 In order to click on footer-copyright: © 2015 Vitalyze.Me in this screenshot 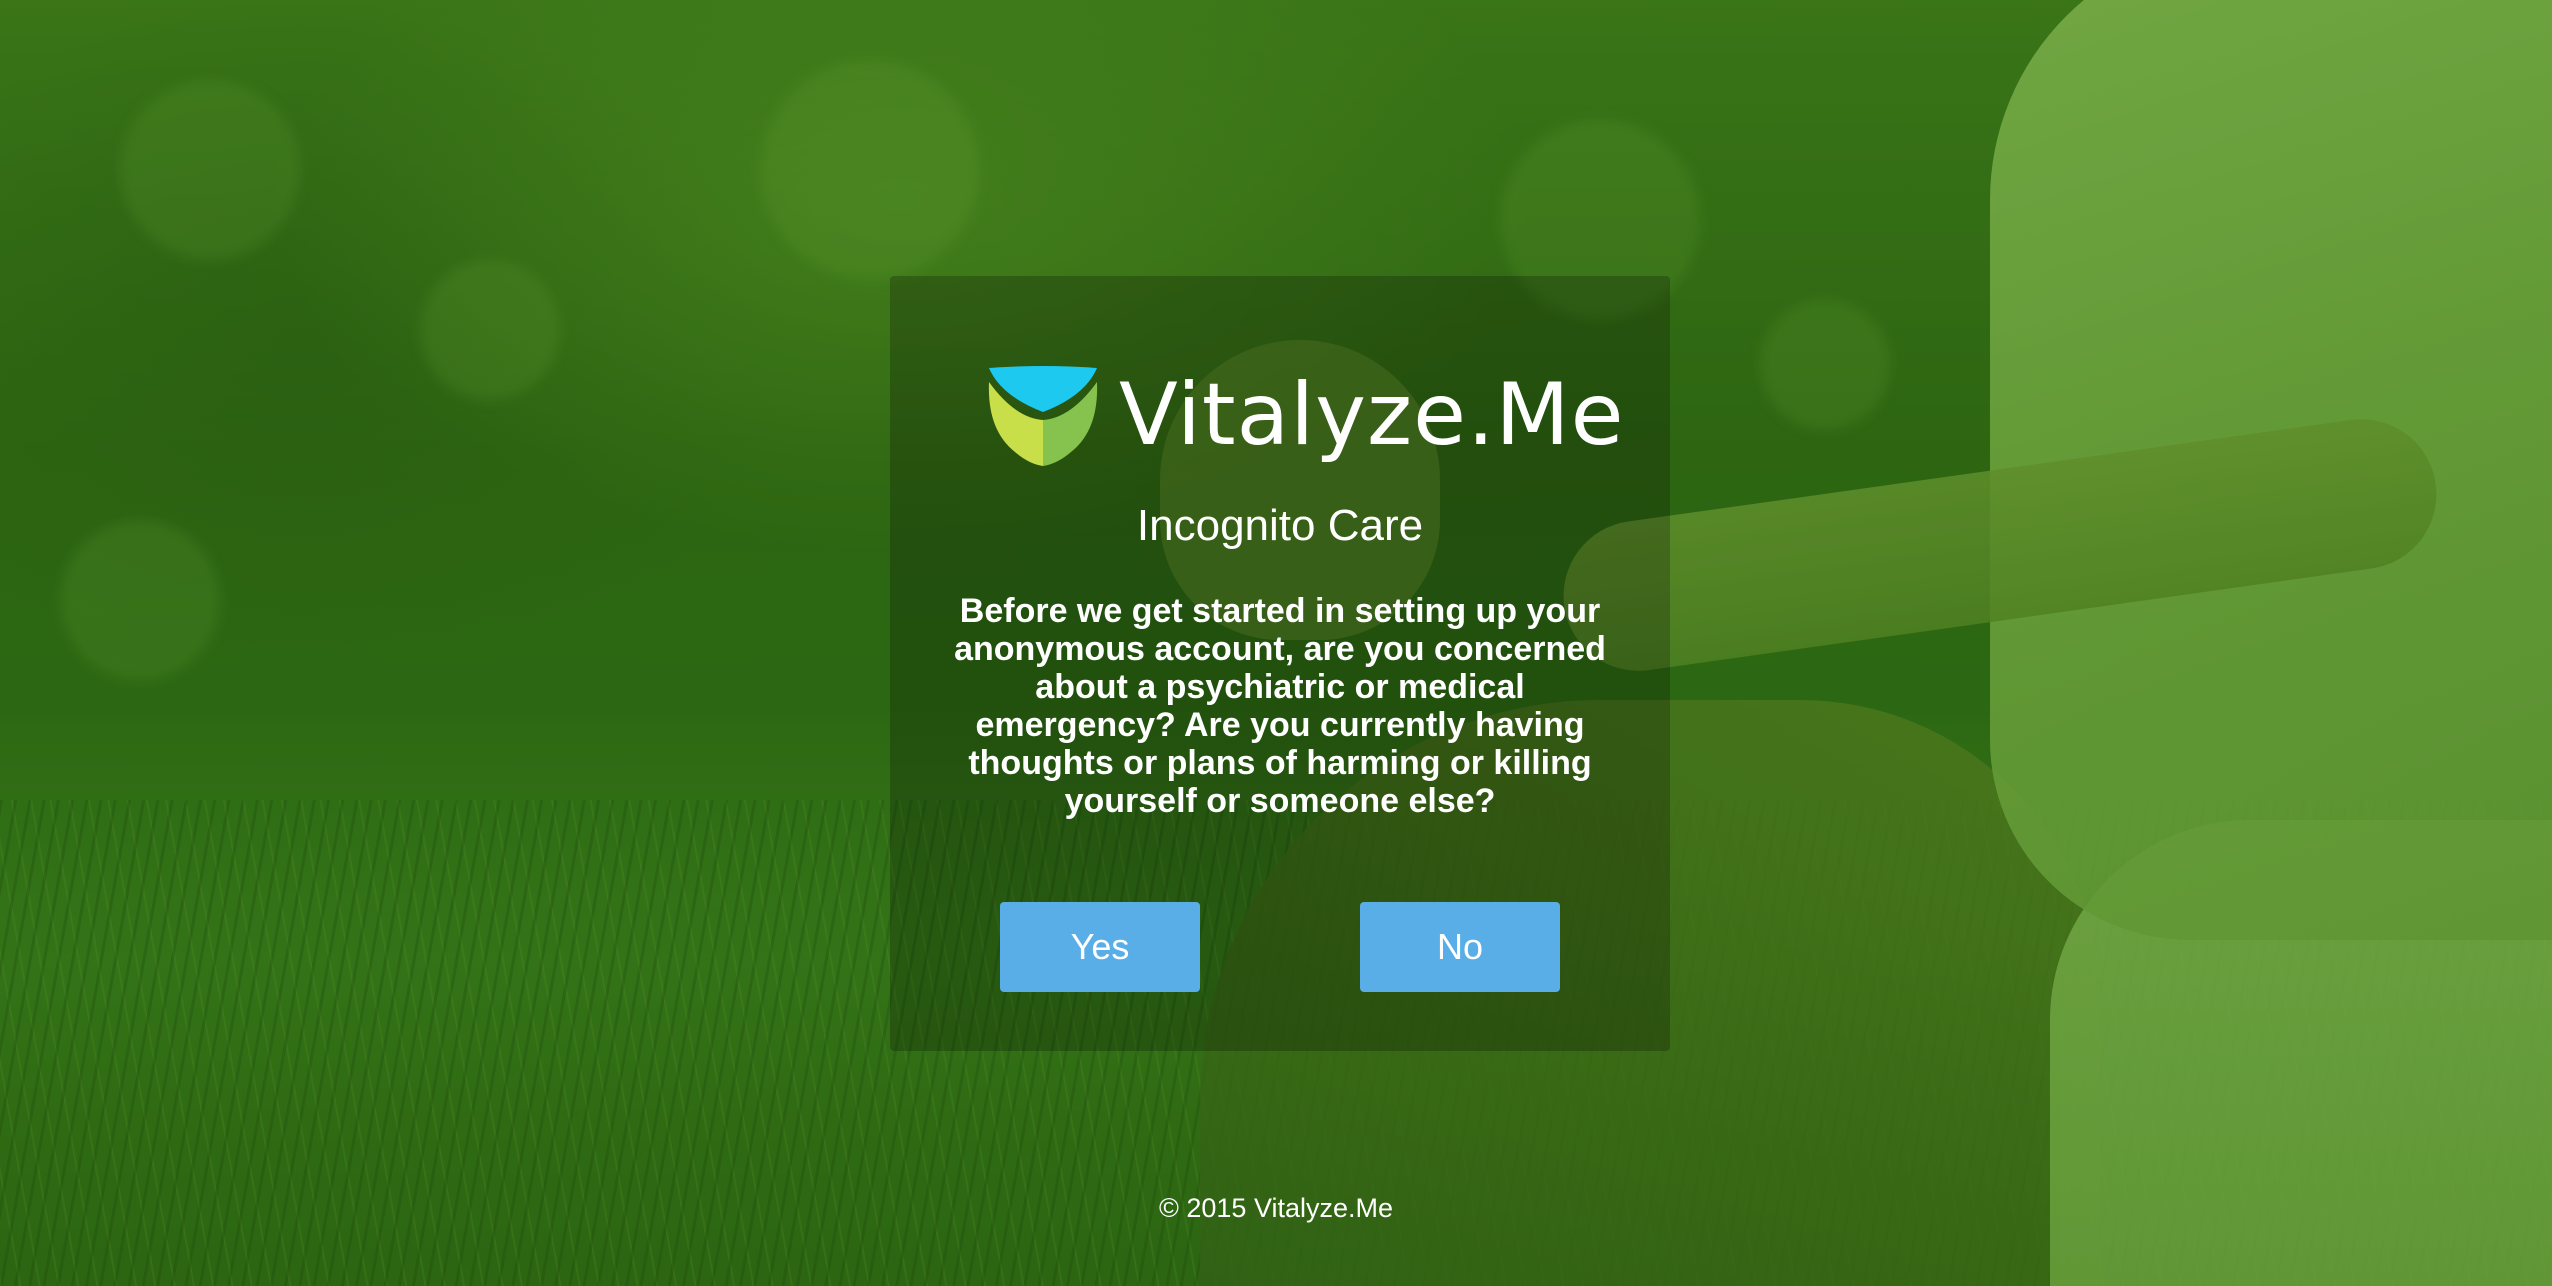, I will do `click(1276, 1208)`.